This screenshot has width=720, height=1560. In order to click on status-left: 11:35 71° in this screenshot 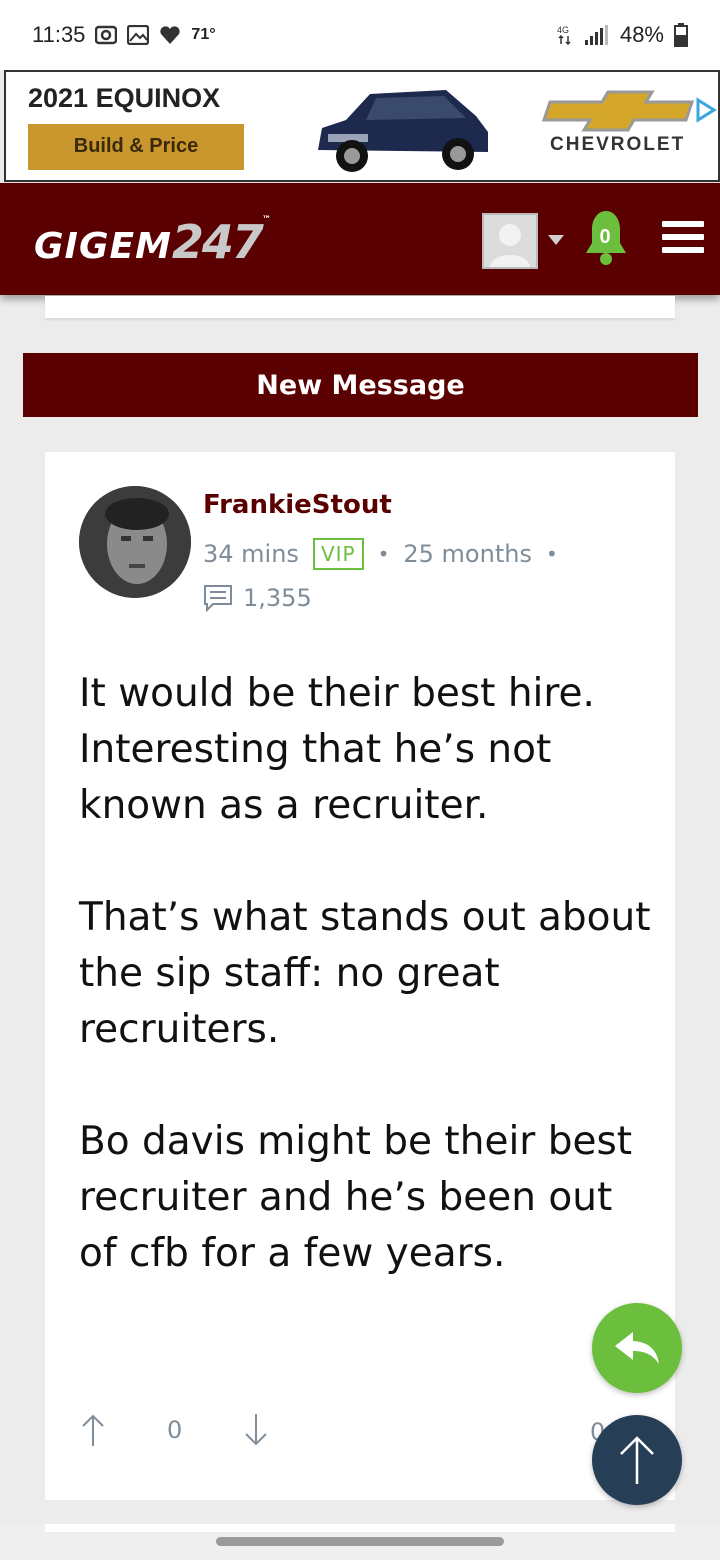, I will do `click(124, 35)`.